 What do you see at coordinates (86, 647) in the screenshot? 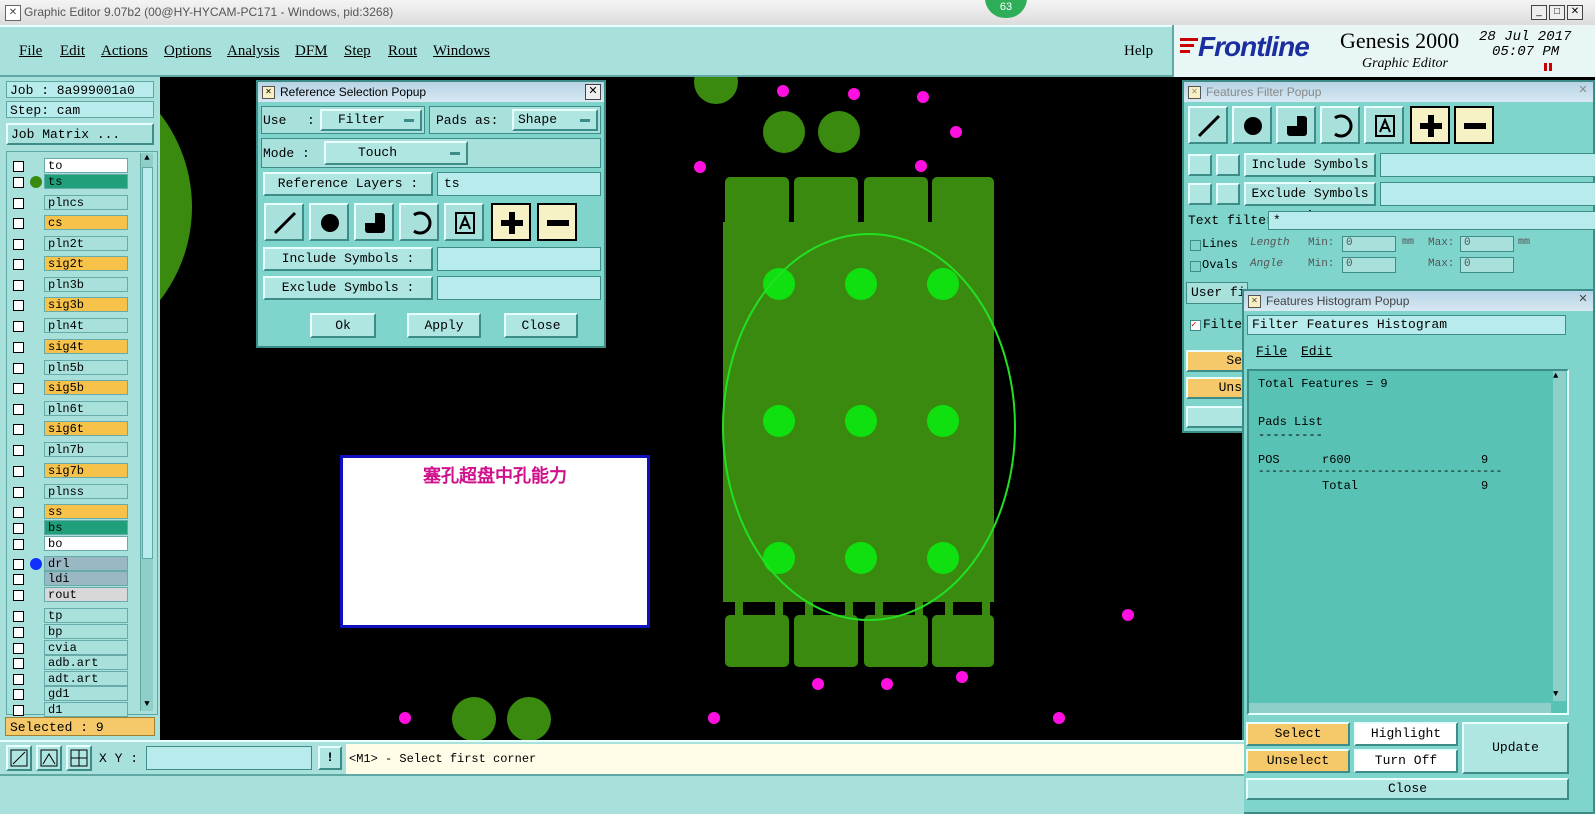
I see `layer-name: cvia` at bounding box center [86, 647].